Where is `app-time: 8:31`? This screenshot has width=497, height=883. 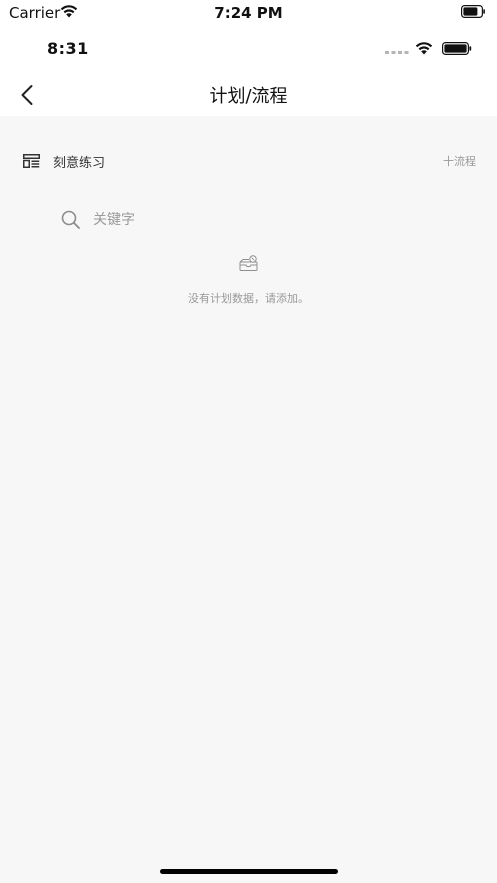 app-time: 8:31 is located at coordinates (68, 48).